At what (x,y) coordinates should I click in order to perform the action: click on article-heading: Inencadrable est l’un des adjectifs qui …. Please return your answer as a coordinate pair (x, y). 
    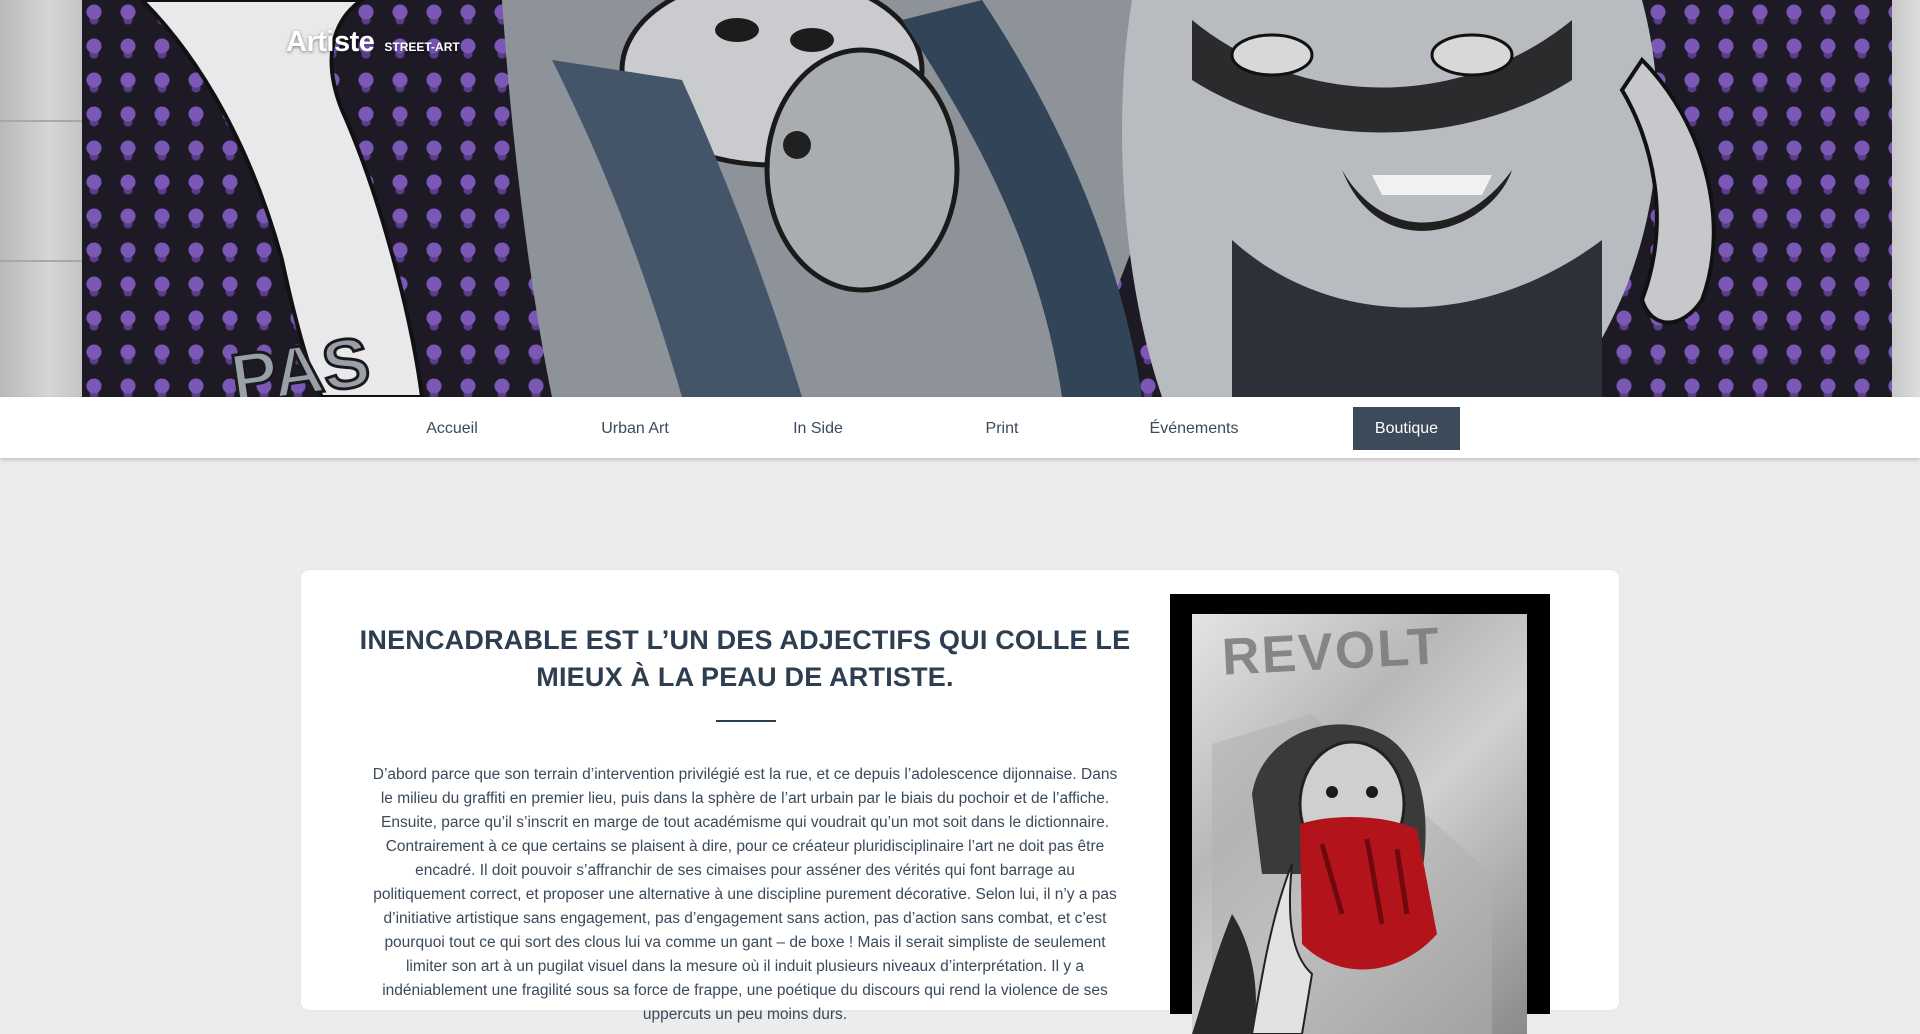
    Looking at the image, I should click on (745, 658).